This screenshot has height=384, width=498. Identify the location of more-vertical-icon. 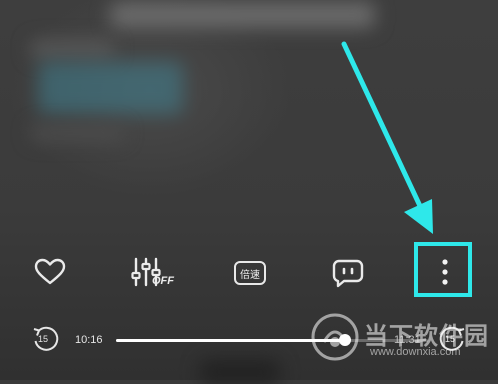
(445, 272).